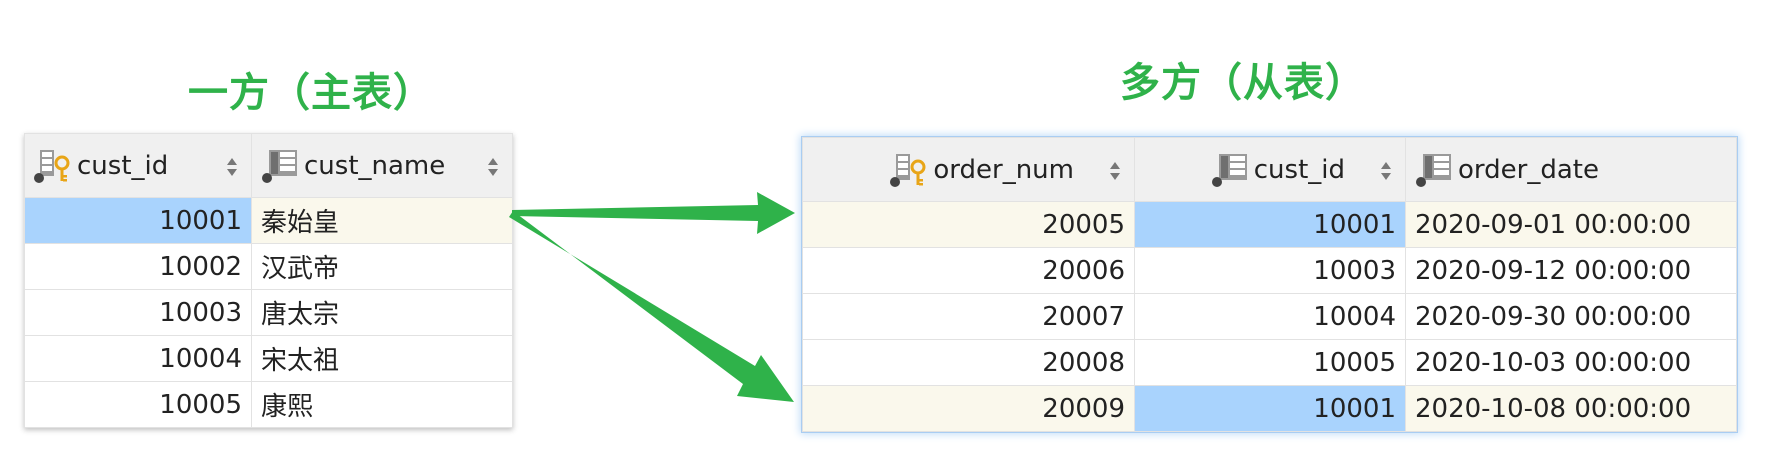  I want to click on relationship-arrows, so click(652, 297).